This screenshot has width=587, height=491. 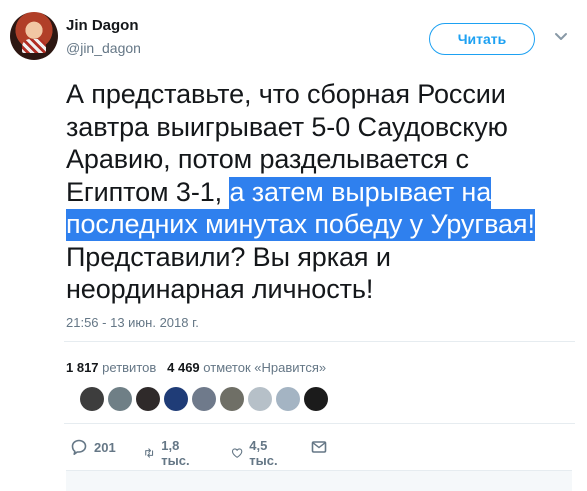 What do you see at coordinates (263, 453) in the screenshot?
I see `like-count-action: 4,5 тыс.` at bounding box center [263, 453].